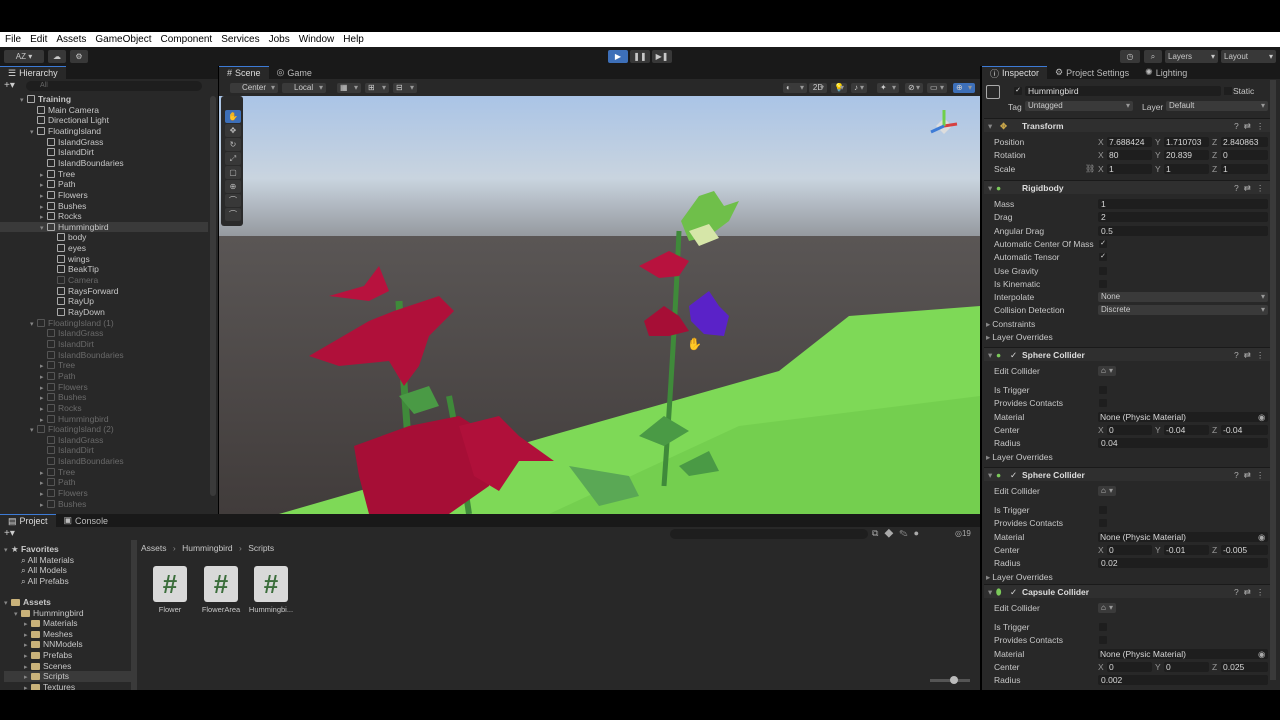  I want to click on project-tree-item: ⌕ All Prefabs, so click(67, 581).